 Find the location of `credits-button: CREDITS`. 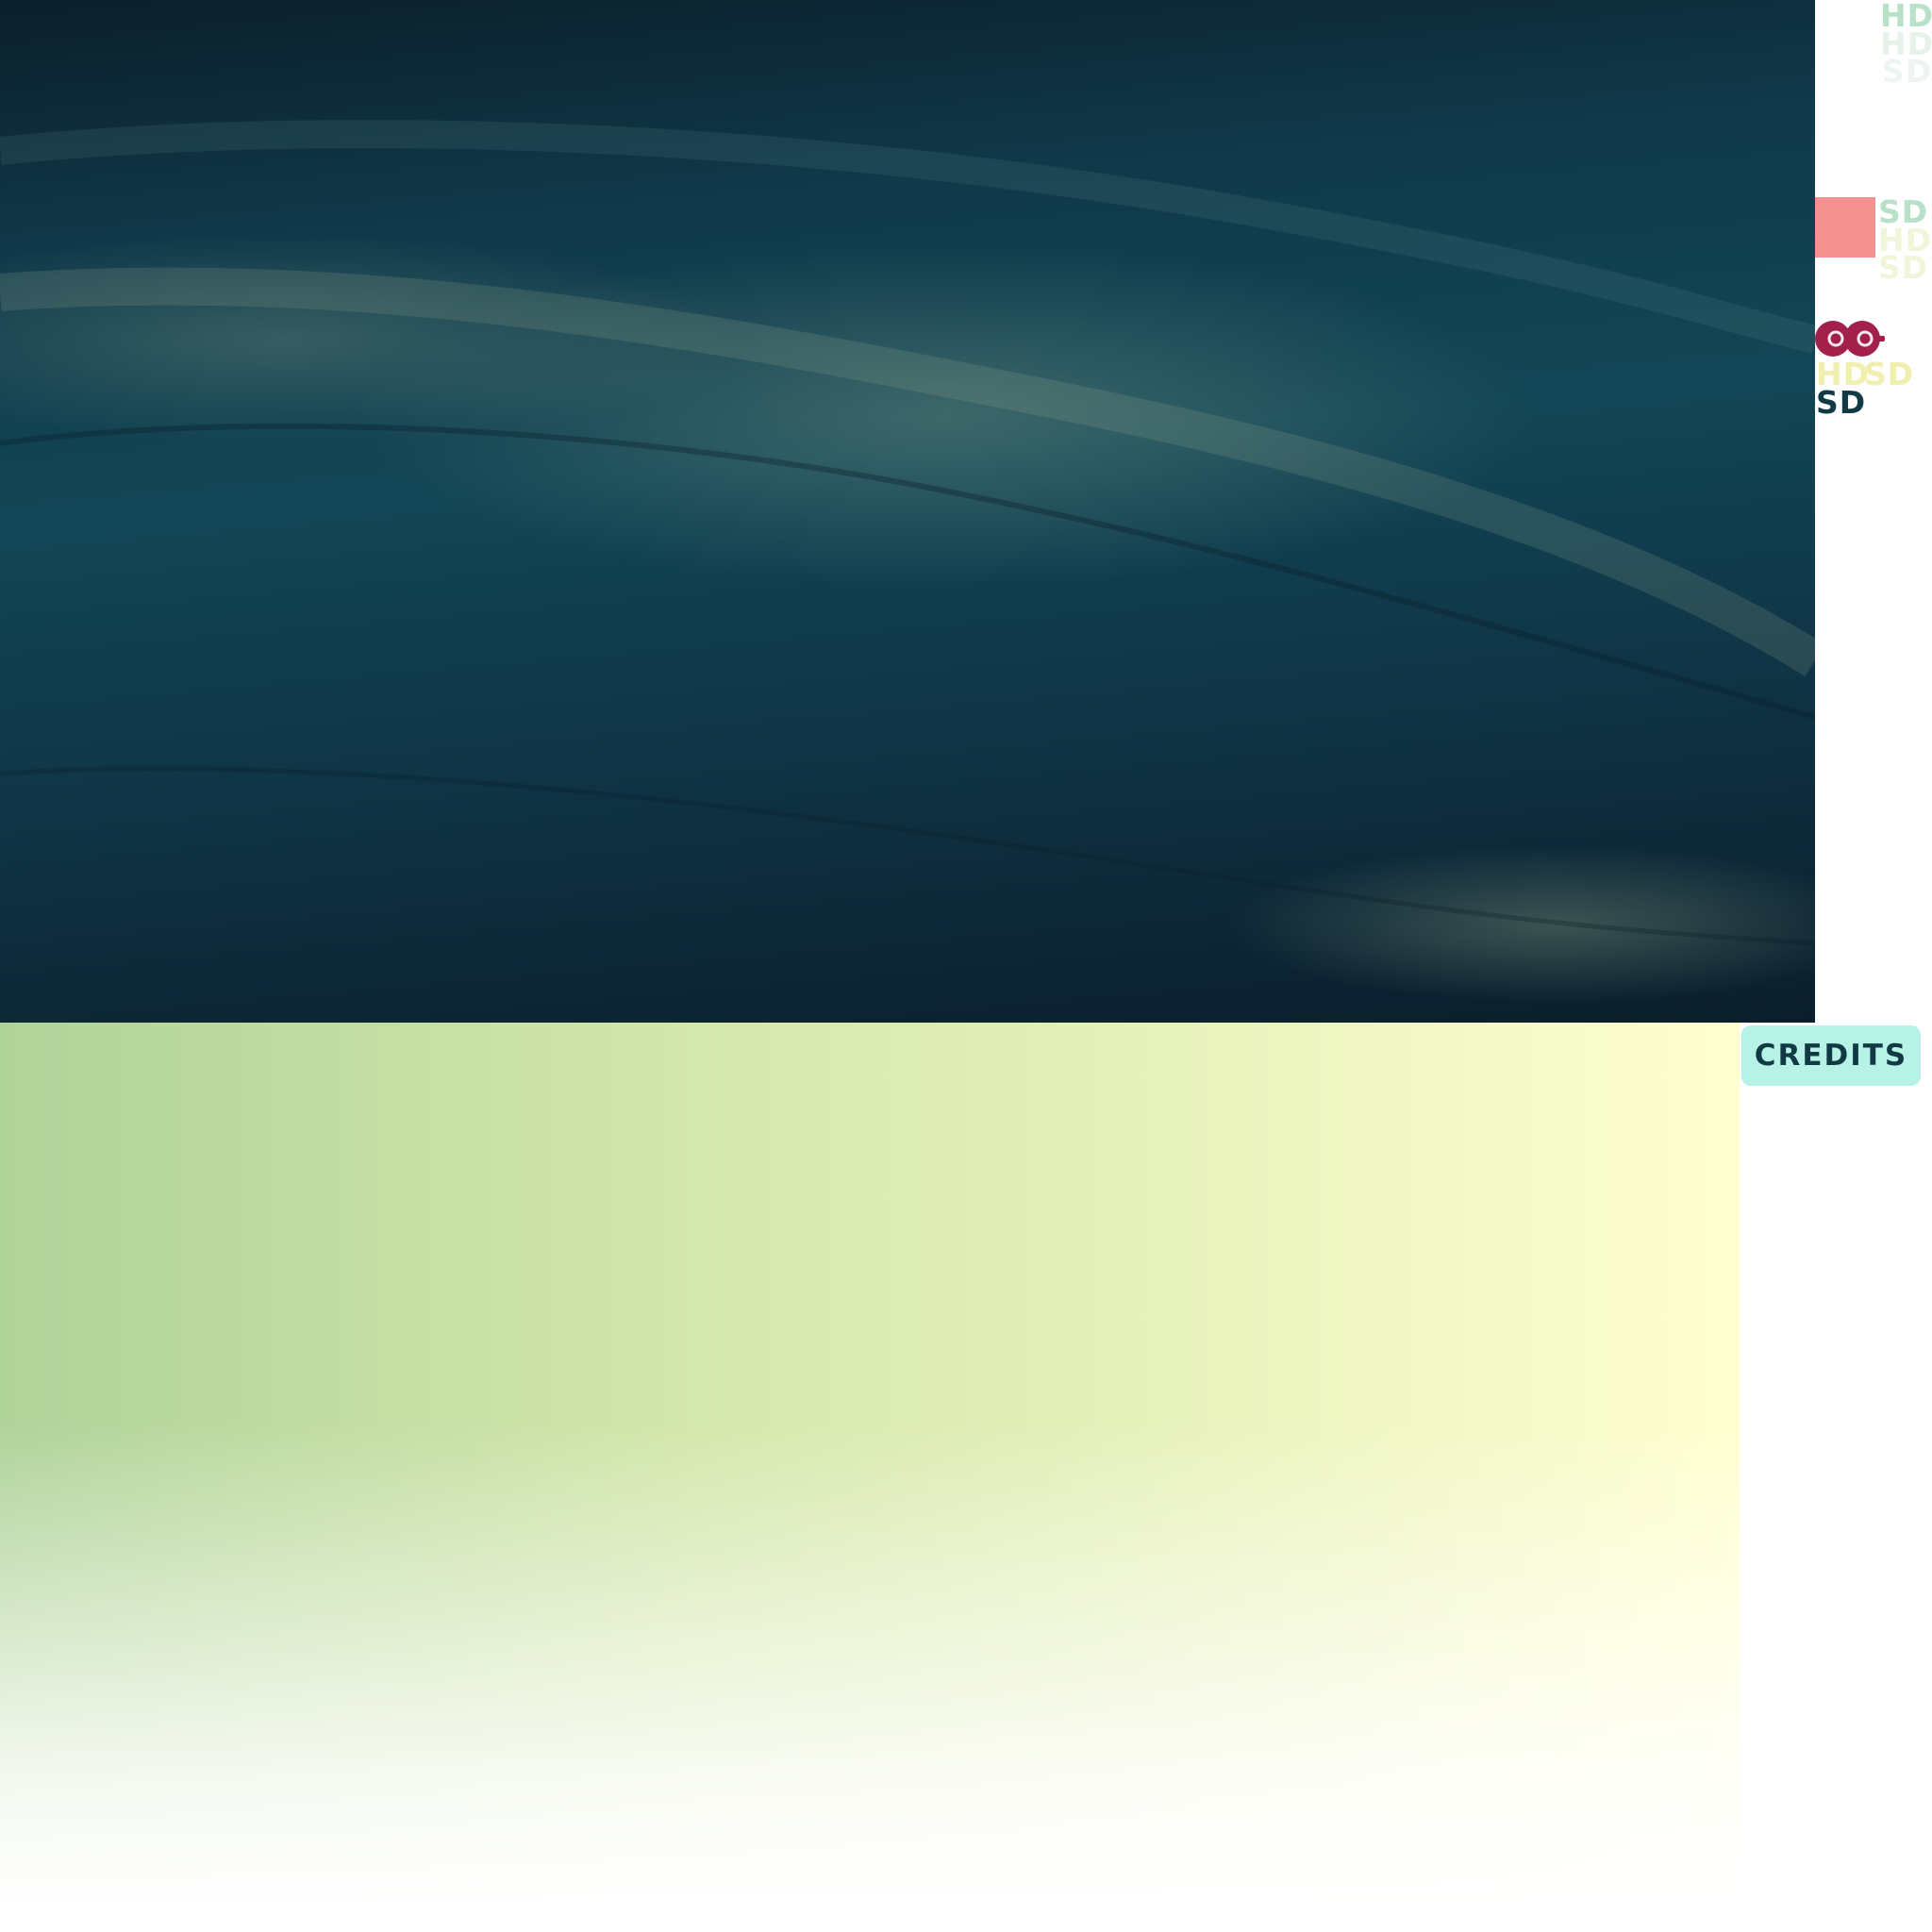

credits-button: CREDITS is located at coordinates (1831, 1055).